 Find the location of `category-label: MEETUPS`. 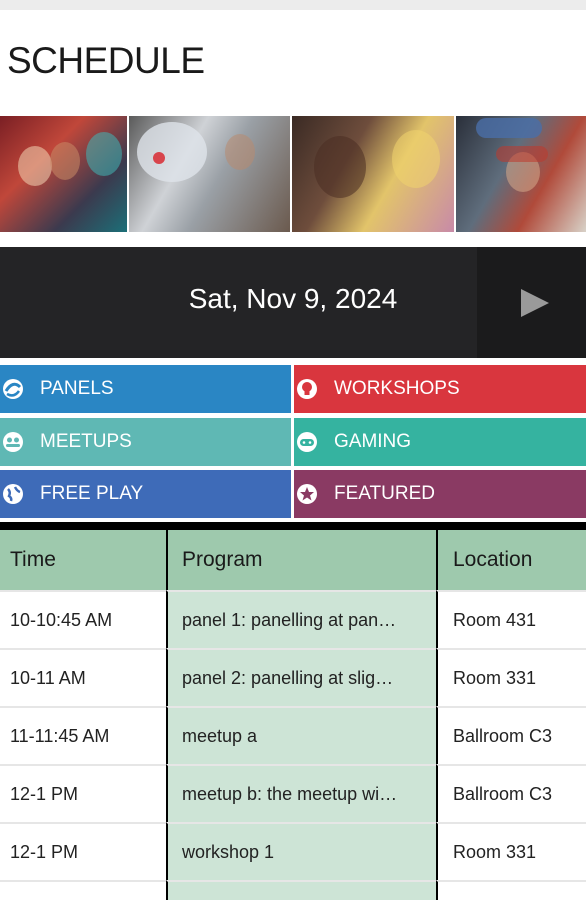

category-label: MEETUPS is located at coordinates (86, 441).